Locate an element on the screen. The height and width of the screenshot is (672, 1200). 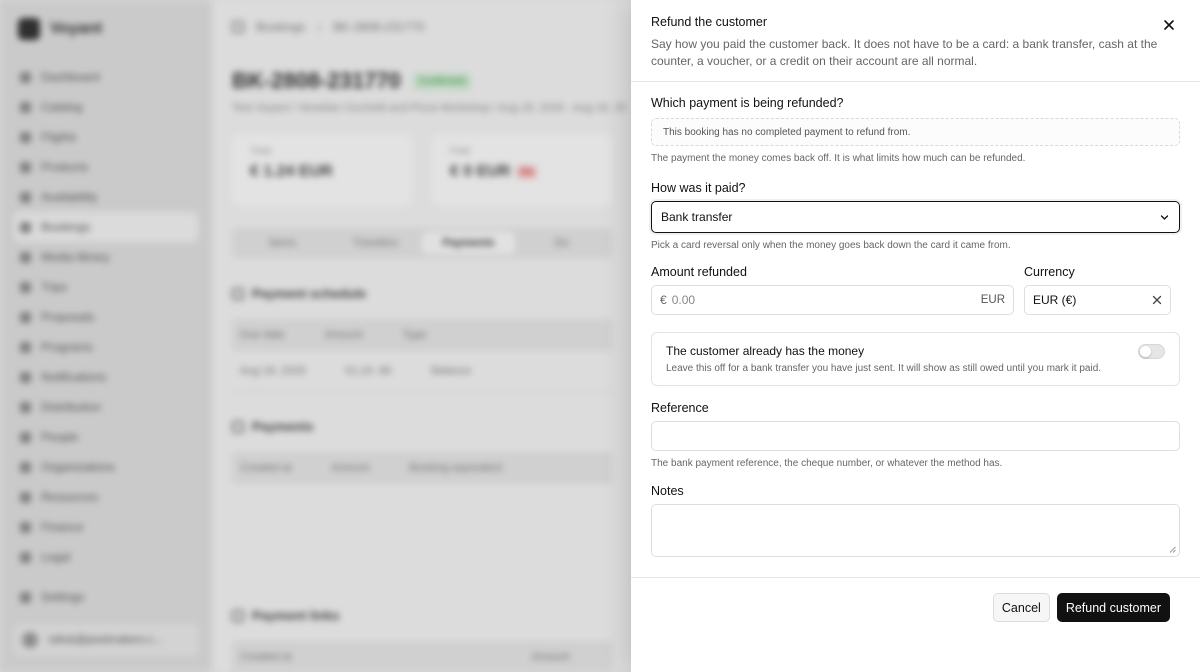
currency-label: Currency is located at coordinates (1049, 272).